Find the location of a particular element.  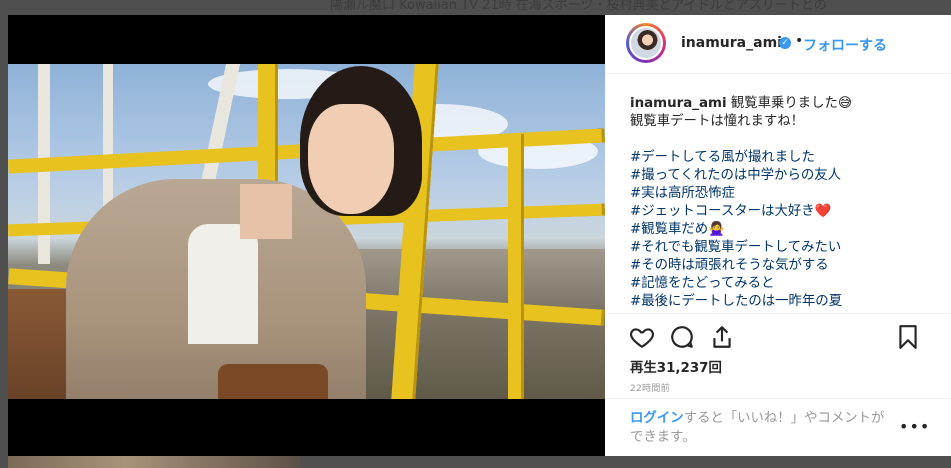

avatar-story-ring is located at coordinates (646, 43).